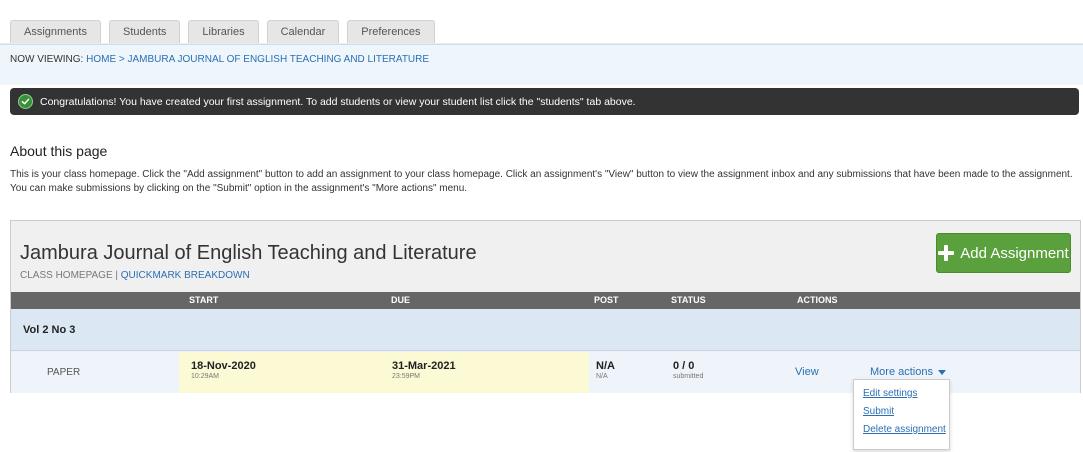 This screenshot has height=452, width=1083. What do you see at coordinates (48, 59) in the screenshot?
I see `breadcrumb-prefix: NOW VIEWING:` at bounding box center [48, 59].